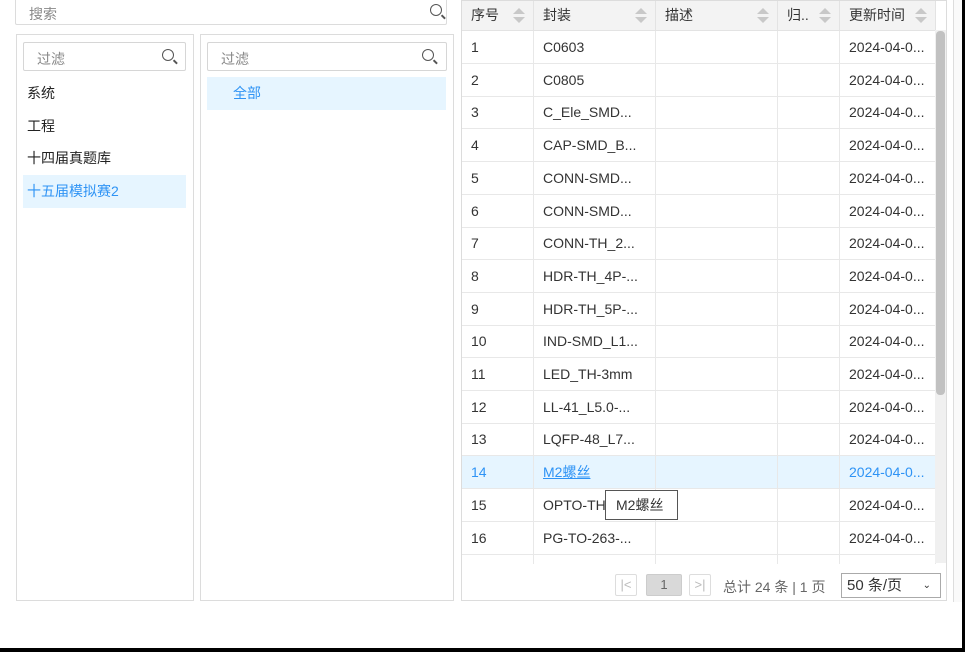  I want to click on table-cell: 8, so click(498, 275).